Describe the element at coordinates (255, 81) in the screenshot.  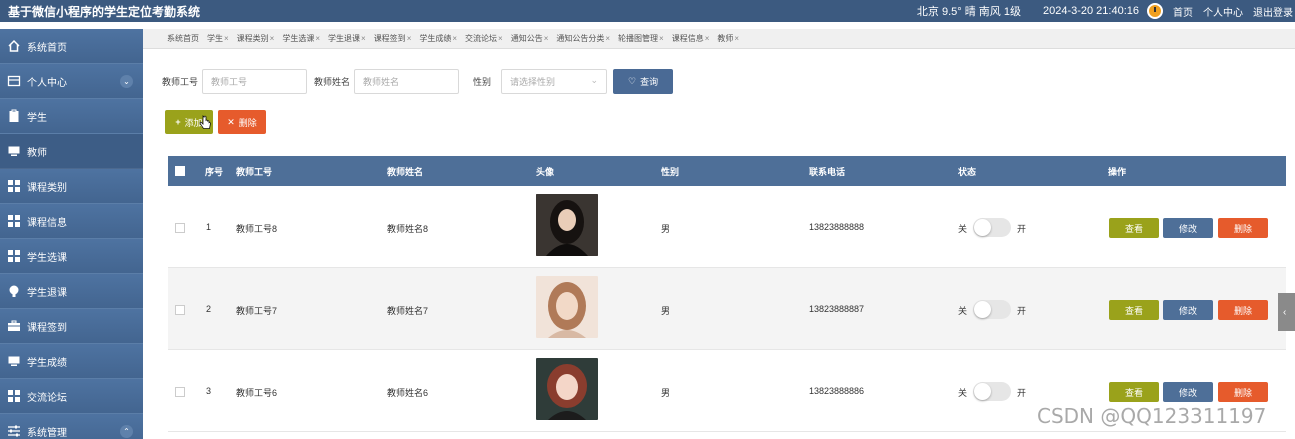
I see `teacher-no-input: 教师工号` at that location.